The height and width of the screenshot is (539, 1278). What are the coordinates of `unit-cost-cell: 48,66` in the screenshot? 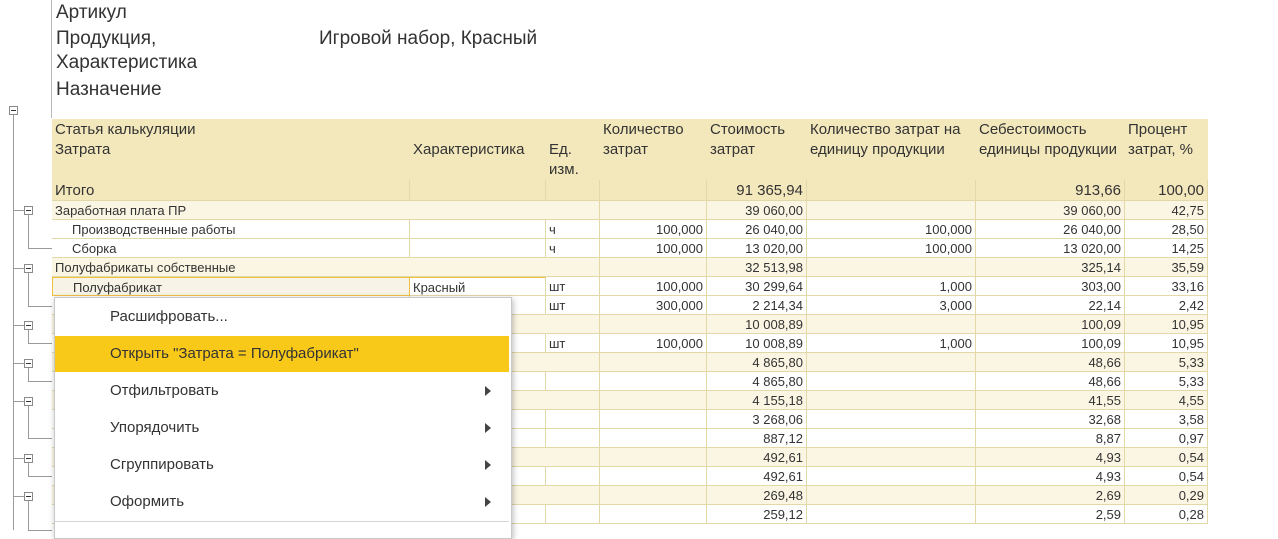 It's located at (1050, 362).